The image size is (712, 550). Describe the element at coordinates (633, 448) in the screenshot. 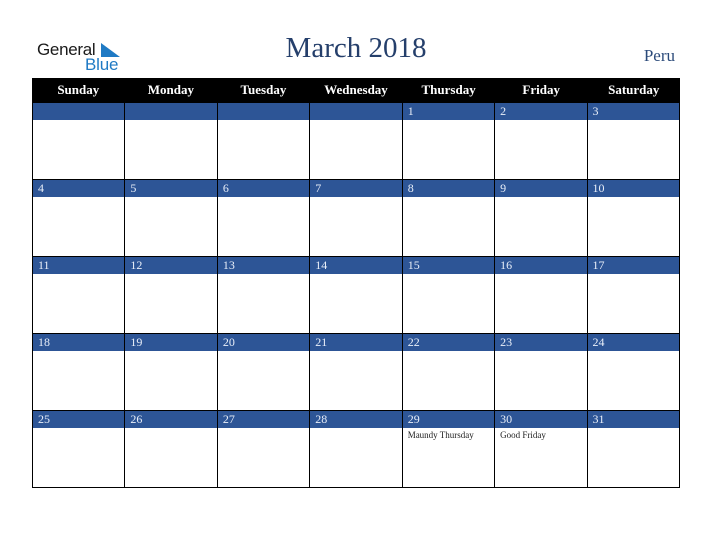

I see `day-cell: 31` at that location.